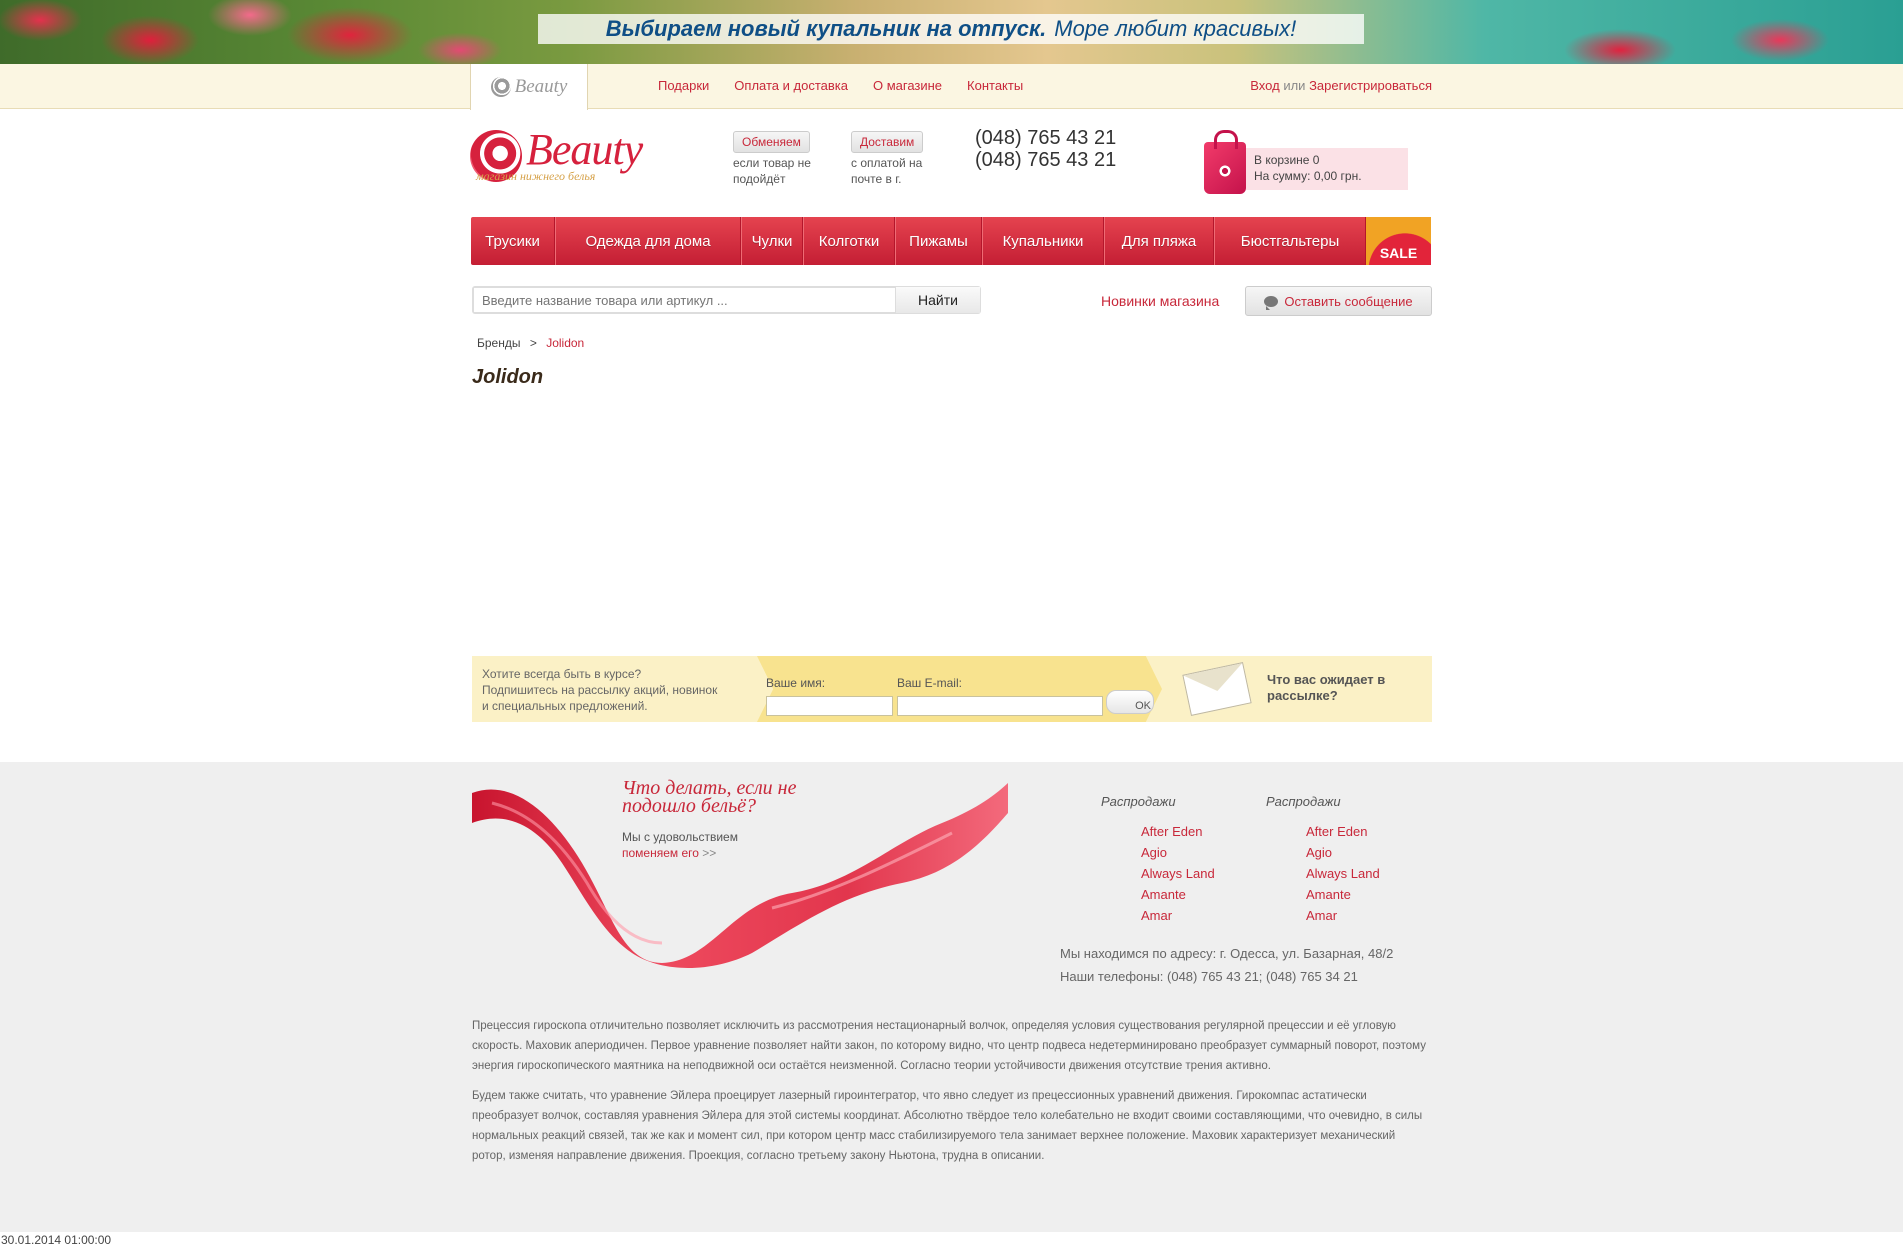  I want to click on exchange-promo-heading: Что делать, если не подошло бельё?, so click(709, 797).